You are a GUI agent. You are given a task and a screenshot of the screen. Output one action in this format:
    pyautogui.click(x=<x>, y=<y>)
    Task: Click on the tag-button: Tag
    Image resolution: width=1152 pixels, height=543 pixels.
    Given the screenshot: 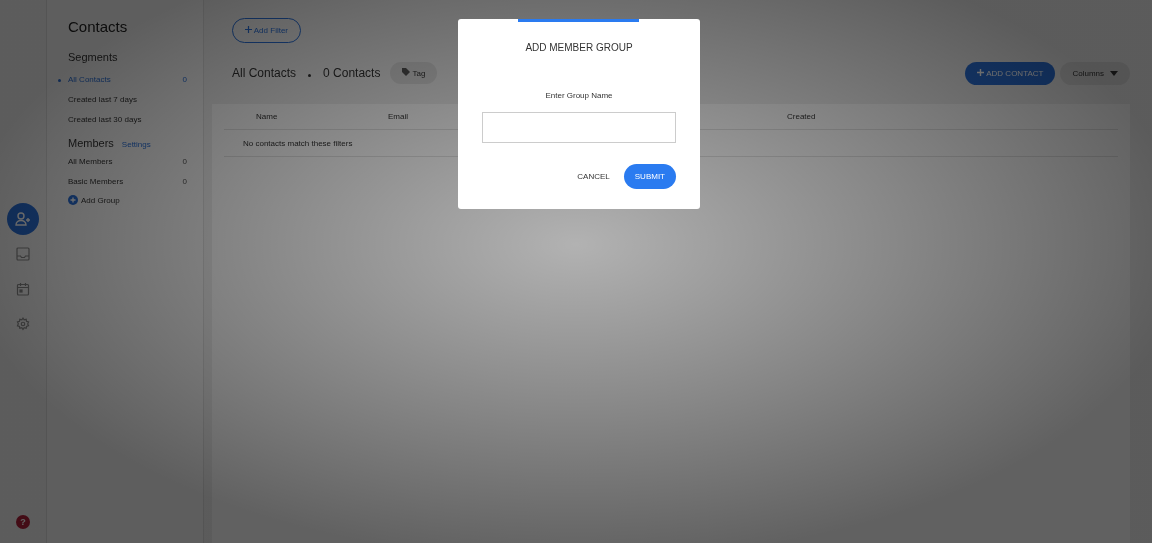 What is the action you would take?
    pyautogui.click(x=414, y=73)
    